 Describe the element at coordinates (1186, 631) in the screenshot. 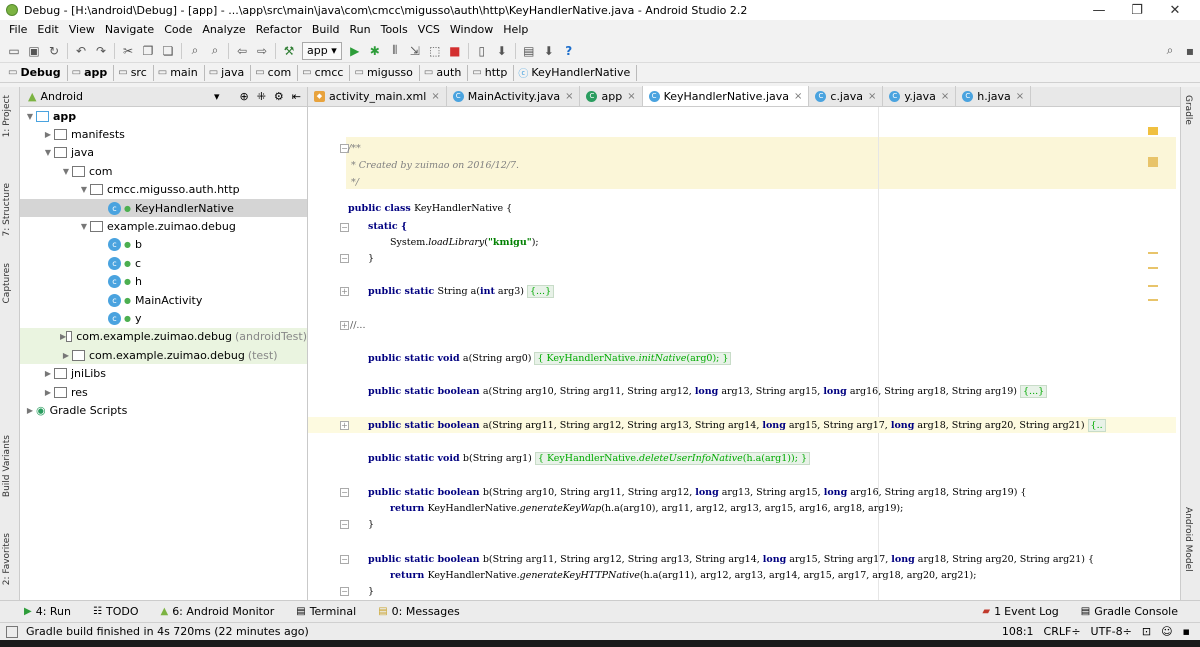

I see `notifications-icon: ▪` at that location.